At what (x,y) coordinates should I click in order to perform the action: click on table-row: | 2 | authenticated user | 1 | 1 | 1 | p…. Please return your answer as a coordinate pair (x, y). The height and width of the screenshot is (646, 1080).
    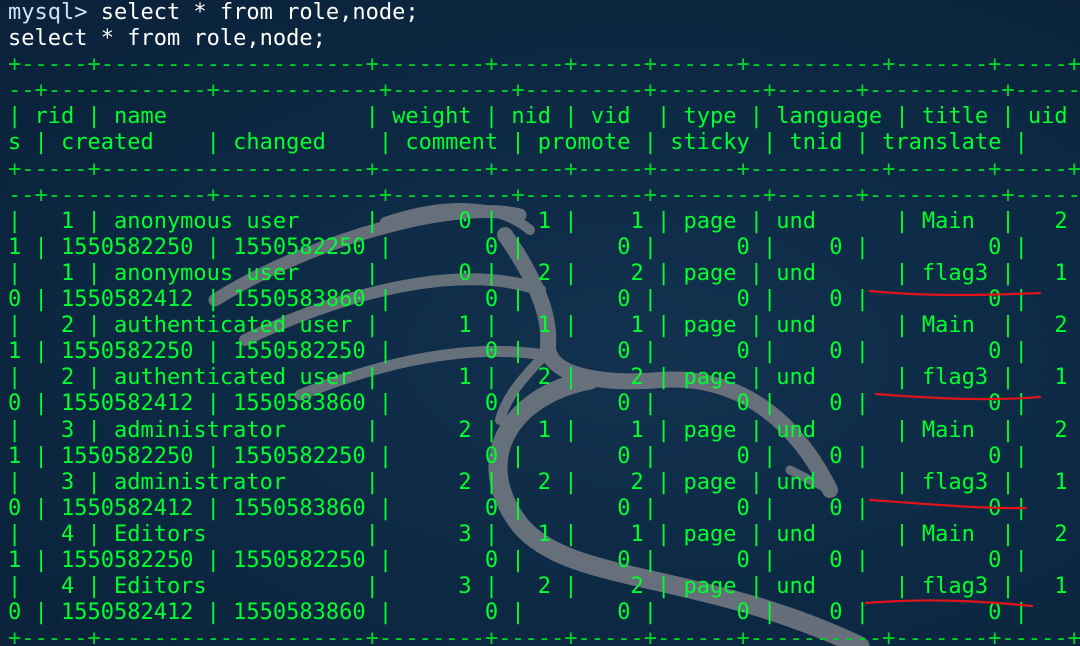
    Looking at the image, I should click on (544, 326).